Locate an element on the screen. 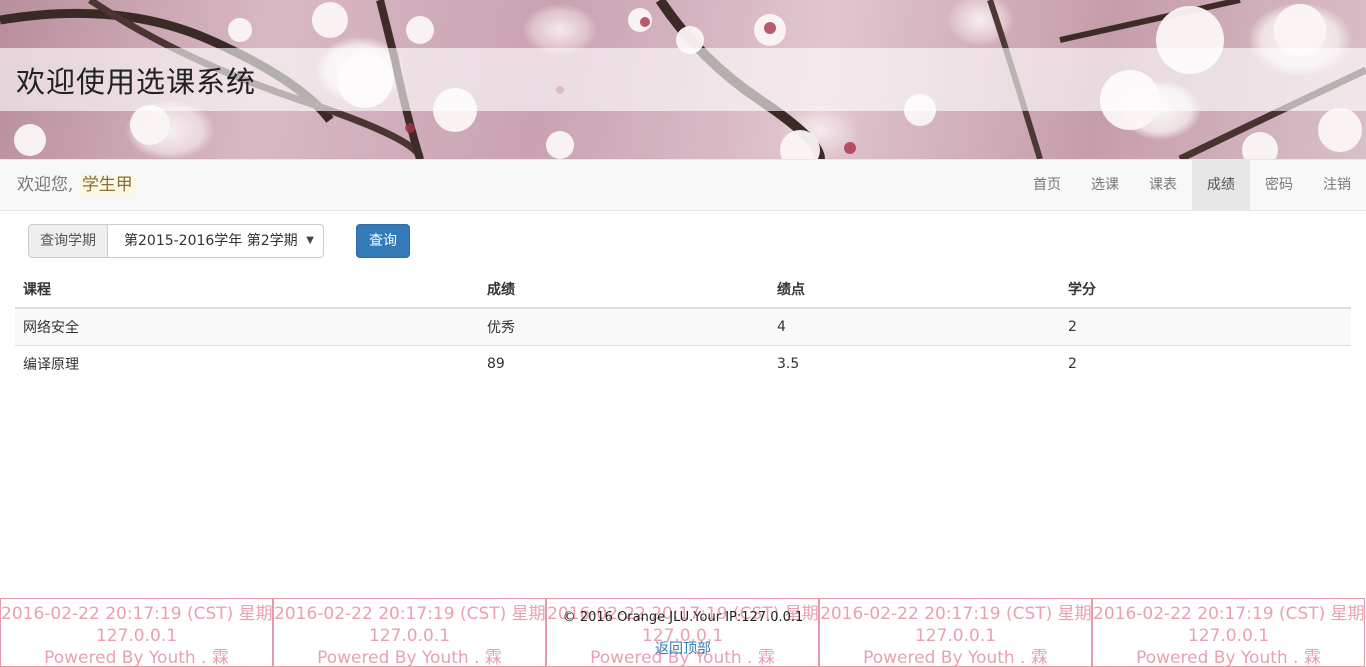  welcome-text: 欢迎您, 学生甲 is located at coordinates (76, 185).